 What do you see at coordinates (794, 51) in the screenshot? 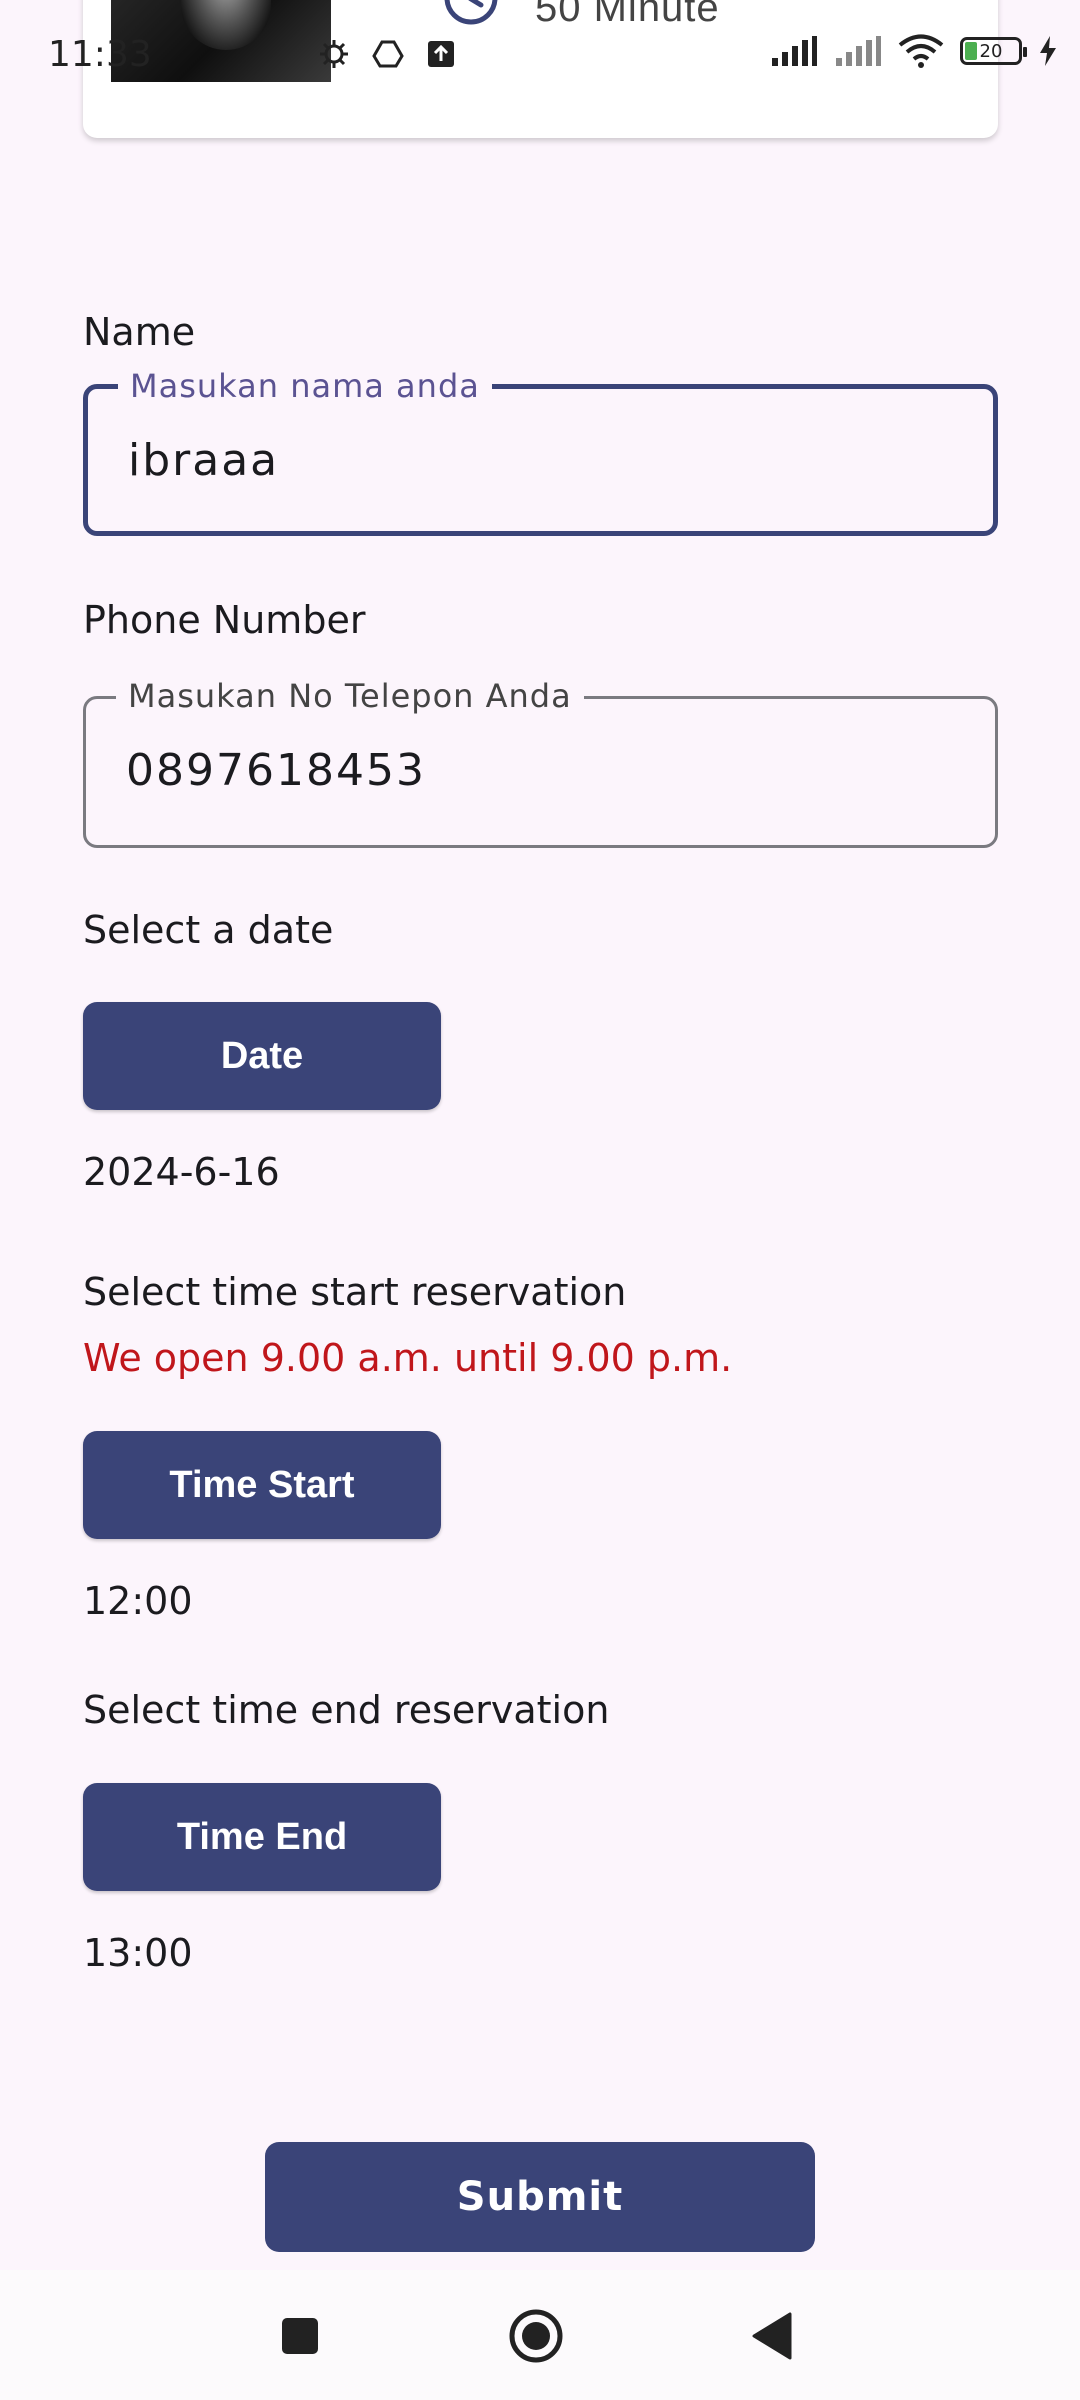
I see `signal-icon` at bounding box center [794, 51].